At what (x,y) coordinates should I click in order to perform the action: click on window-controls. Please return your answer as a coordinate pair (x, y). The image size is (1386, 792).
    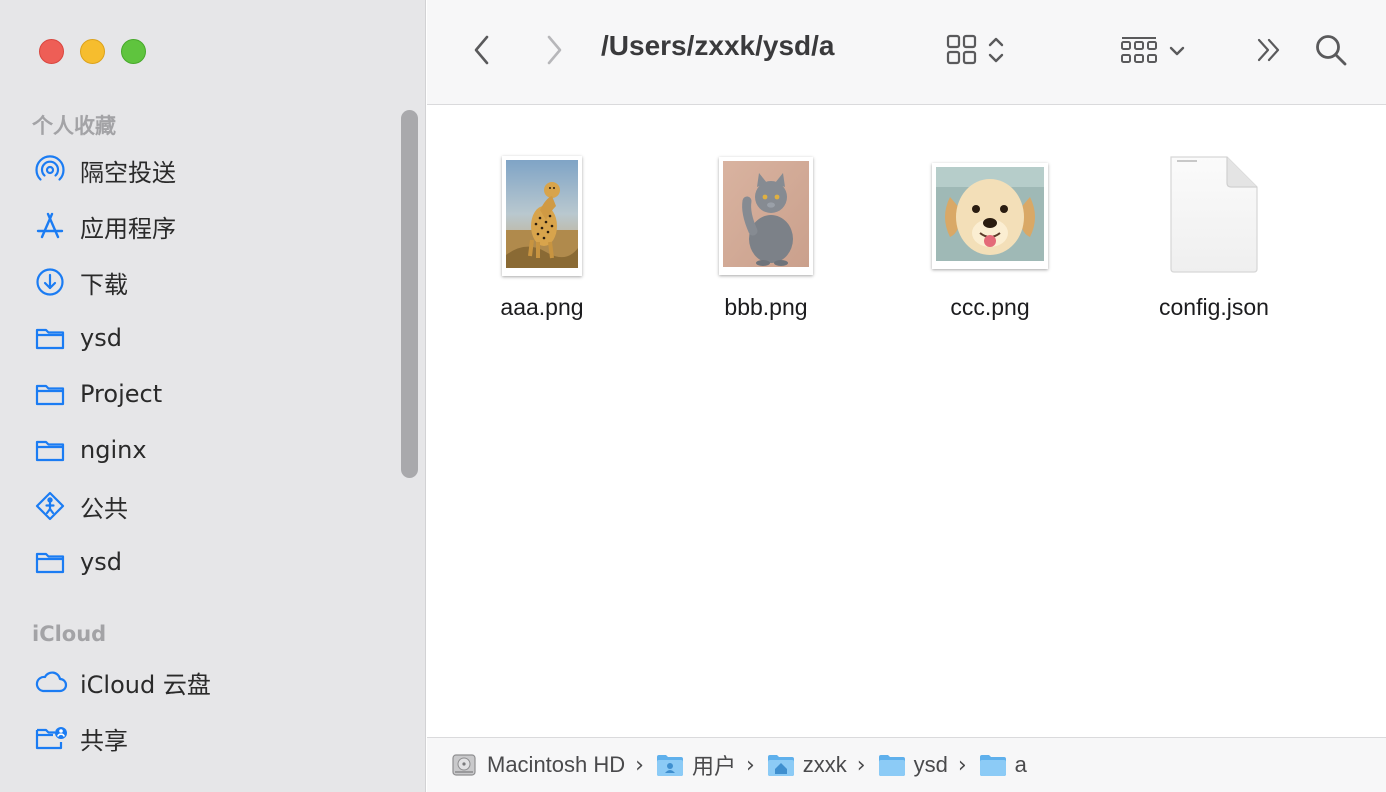
    Looking at the image, I should click on (92, 51).